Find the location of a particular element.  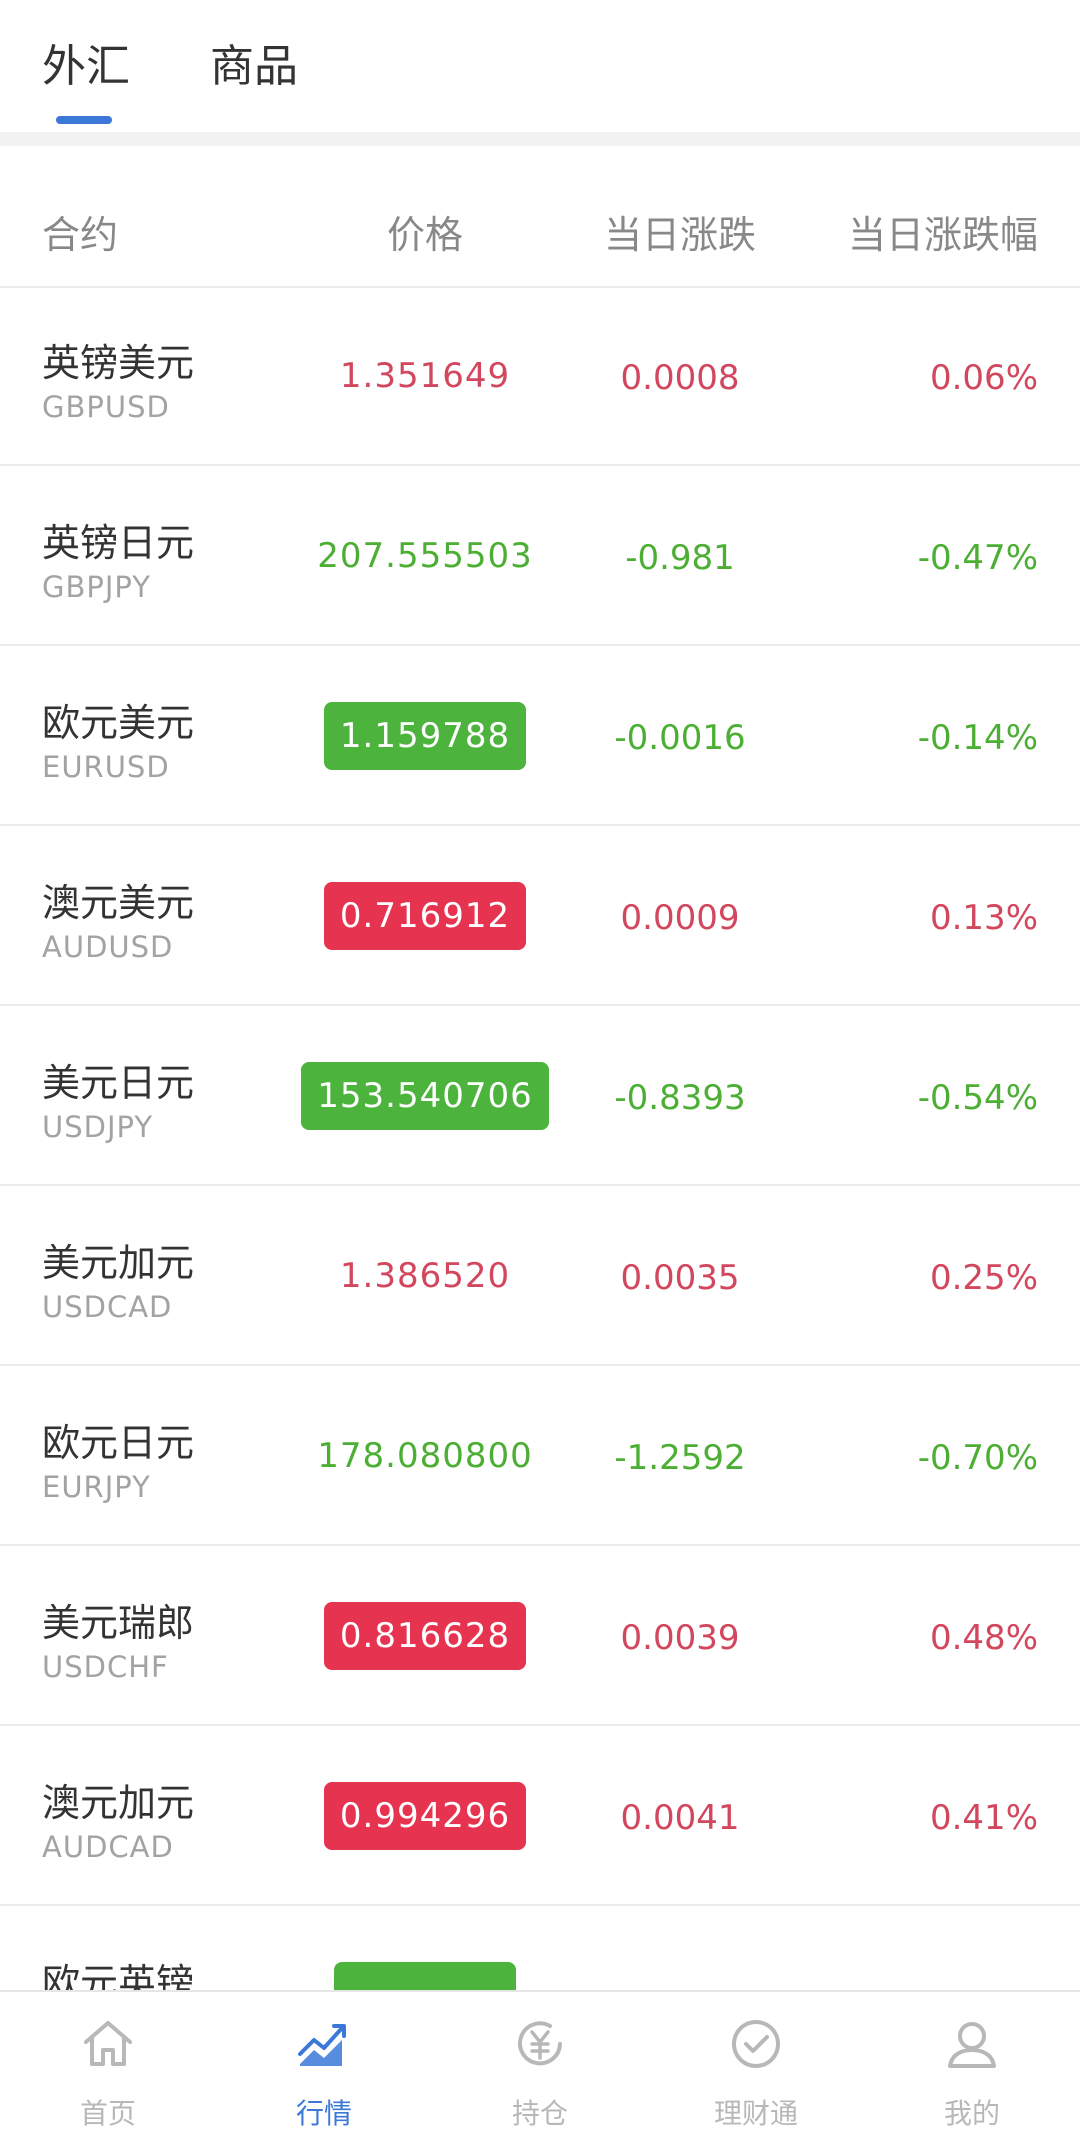

nav-position-label: 持仓 is located at coordinates (539, 2113).